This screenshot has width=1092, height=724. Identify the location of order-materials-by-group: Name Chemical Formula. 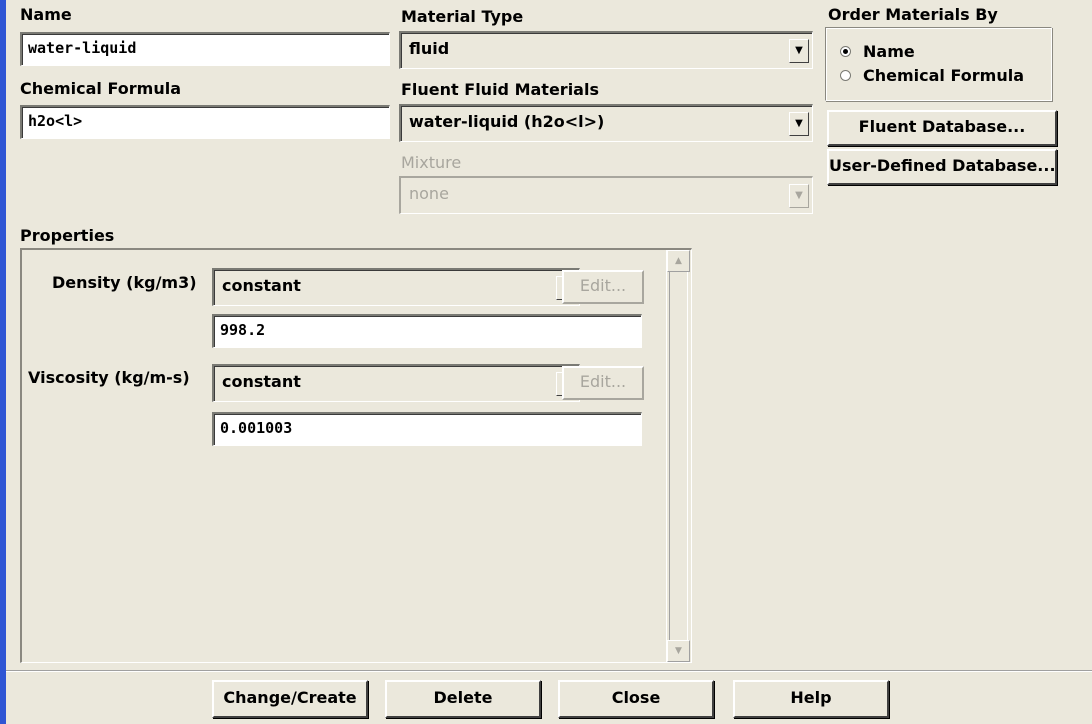
(938, 64).